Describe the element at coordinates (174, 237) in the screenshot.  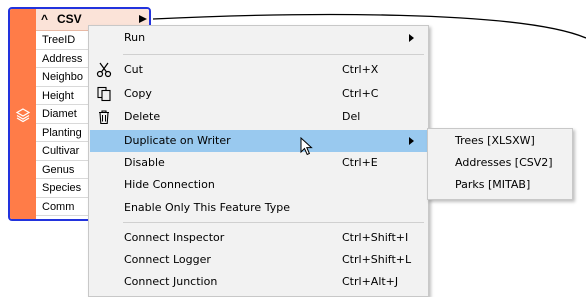
I see `menu-item-label: Connect Inspector` at that location.